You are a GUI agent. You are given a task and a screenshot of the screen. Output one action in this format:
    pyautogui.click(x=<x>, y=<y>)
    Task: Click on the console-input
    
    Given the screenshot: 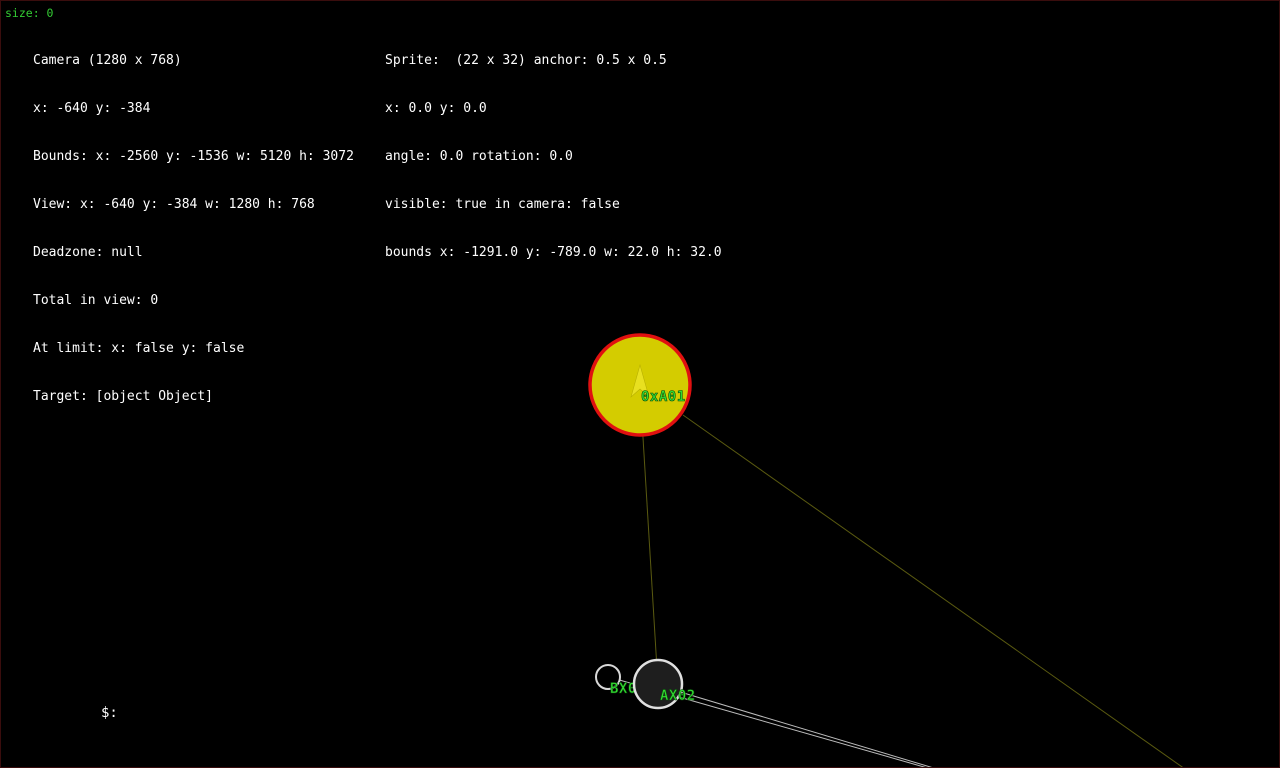 What is the action you would take?
    pyautogui.click(x=273, y=713)
    